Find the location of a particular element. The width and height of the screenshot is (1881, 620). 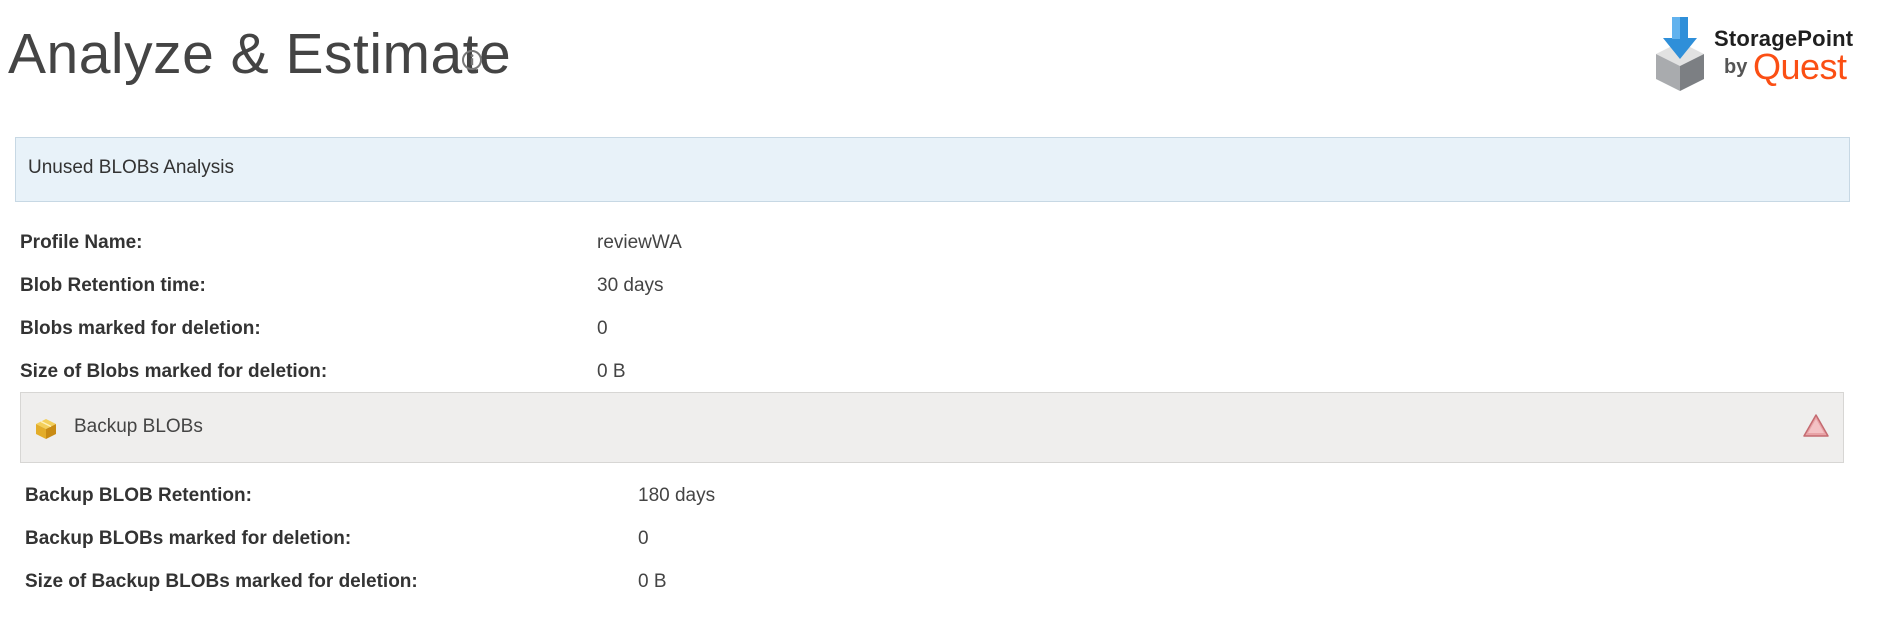

storagepoint-logo: StoragePoint by Quest is located at coordinates (1760, 54).